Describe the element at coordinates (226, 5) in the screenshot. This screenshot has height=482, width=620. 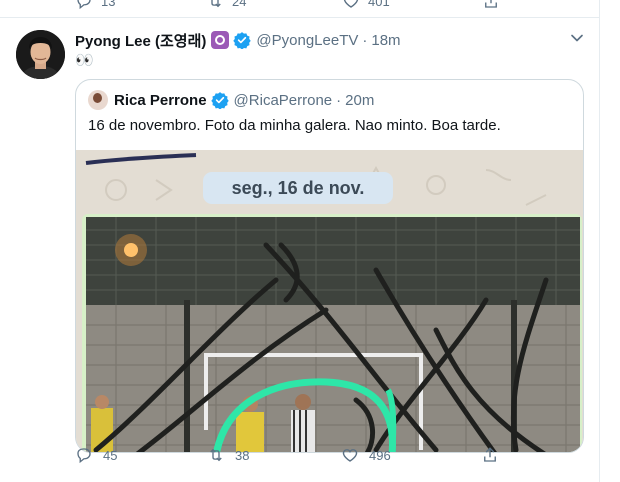
I see `prev-retweet-action: 24` at that location.